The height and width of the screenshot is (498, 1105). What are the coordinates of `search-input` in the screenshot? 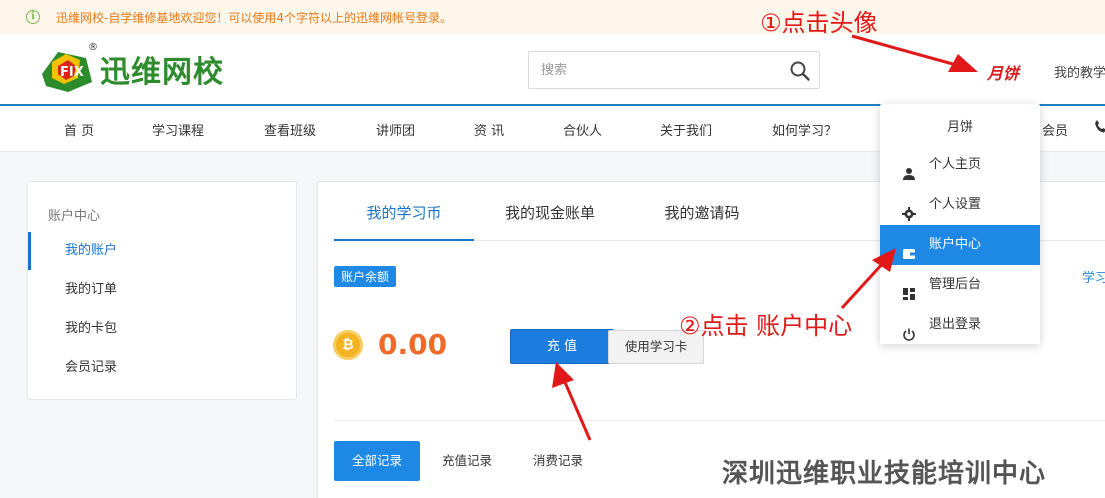 It's located at (649, 70).